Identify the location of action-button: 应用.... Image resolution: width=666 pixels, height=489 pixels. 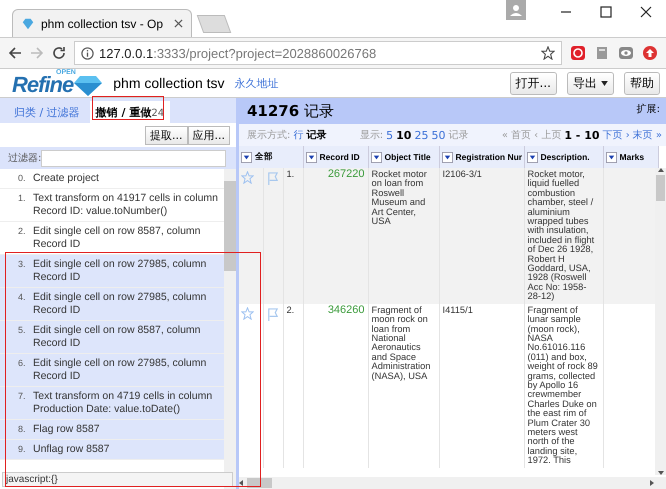
(209, 135).